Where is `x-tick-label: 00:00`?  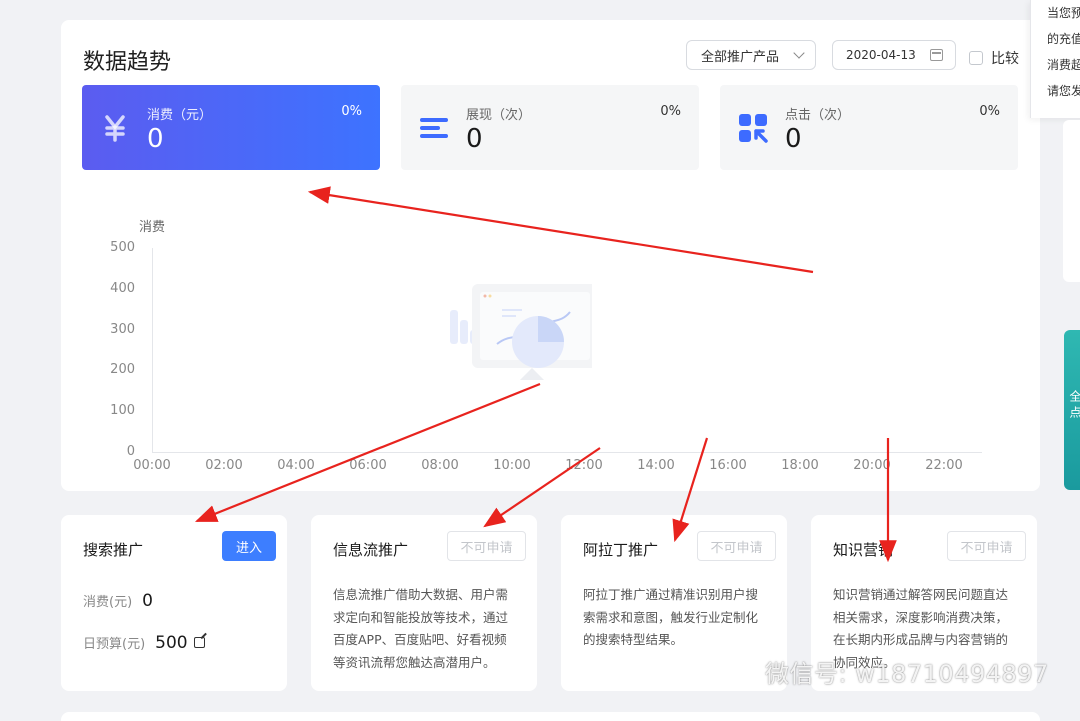 x-tick-label: 00:00 is located at coordinates (152, 465).